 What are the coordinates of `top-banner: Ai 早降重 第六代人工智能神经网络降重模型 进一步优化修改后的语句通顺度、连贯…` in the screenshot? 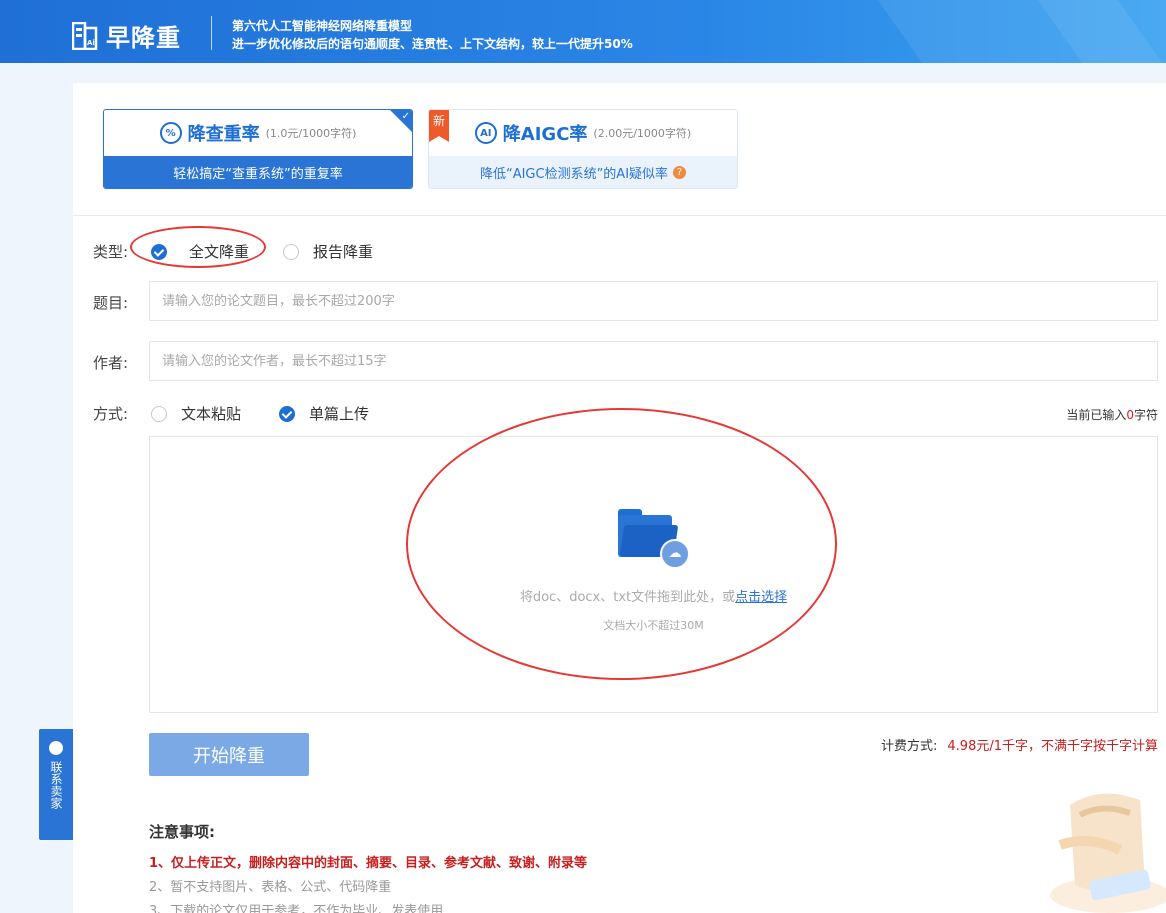 It's located at (583, 31).